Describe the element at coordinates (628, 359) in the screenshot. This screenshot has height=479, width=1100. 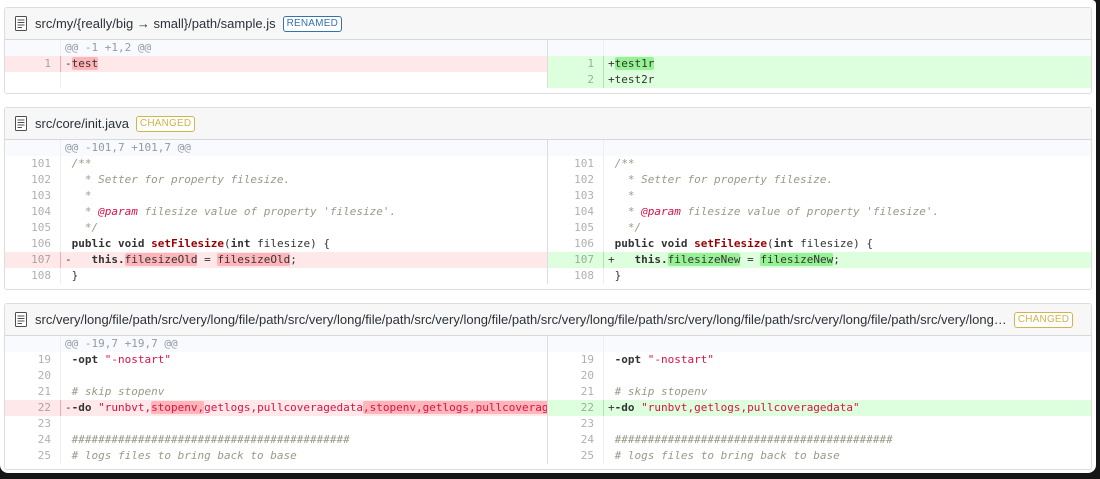
I see `code-segment: -opt` at that location.